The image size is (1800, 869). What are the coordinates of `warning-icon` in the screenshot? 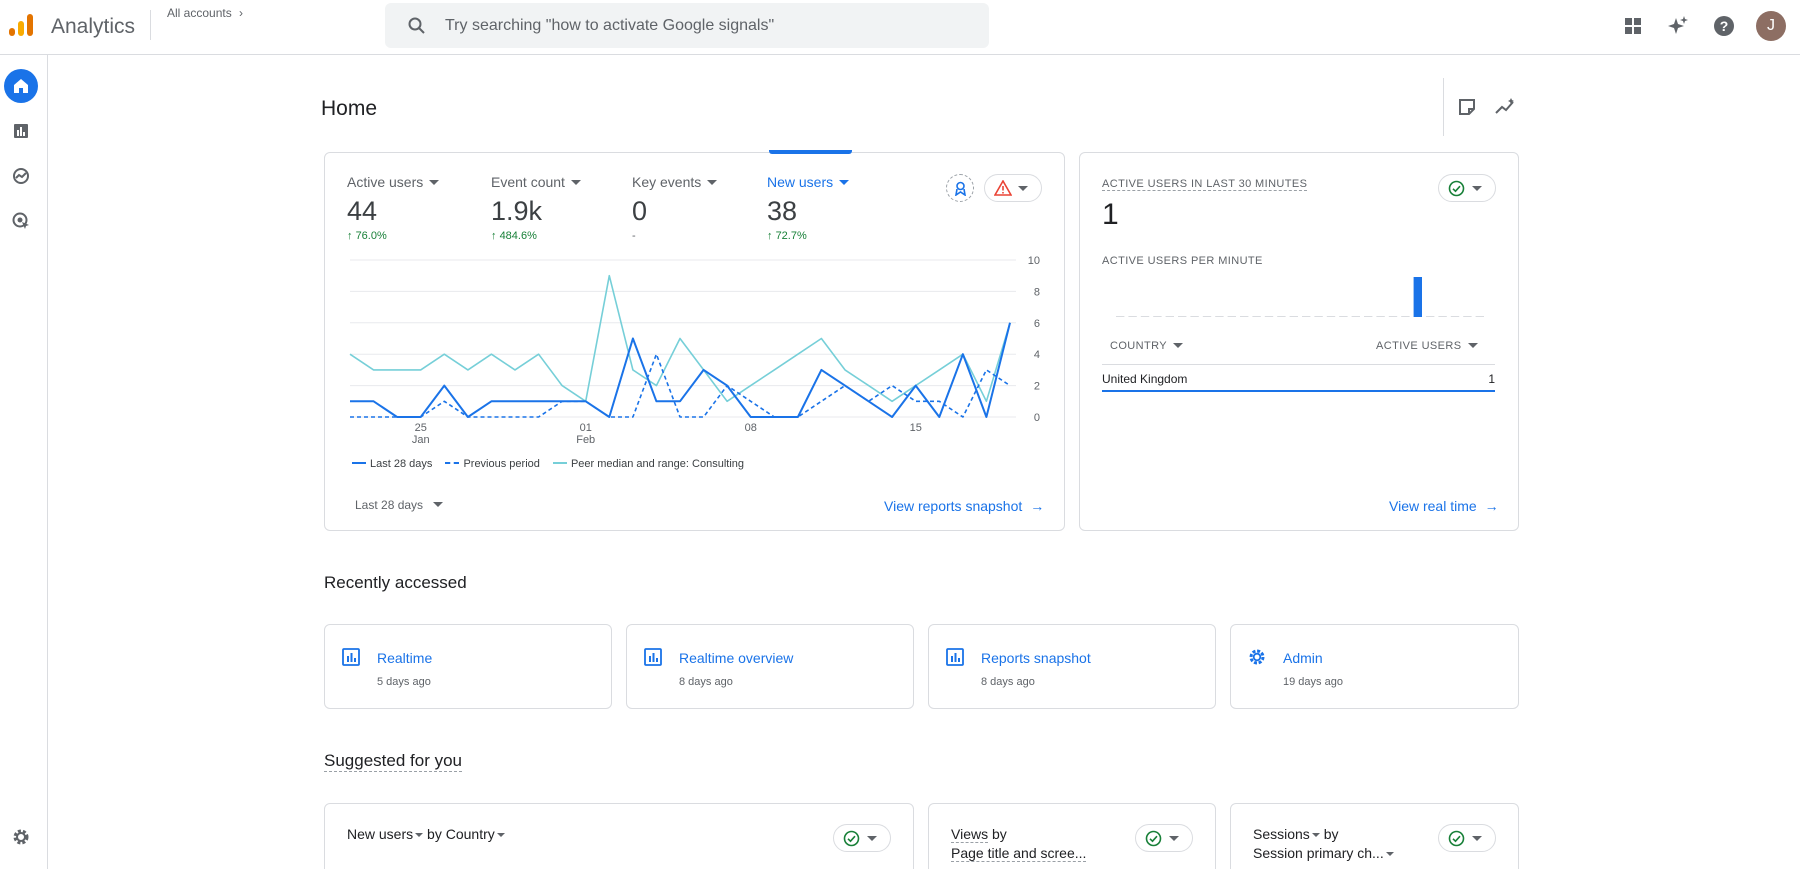 It's located at (1003, 188).